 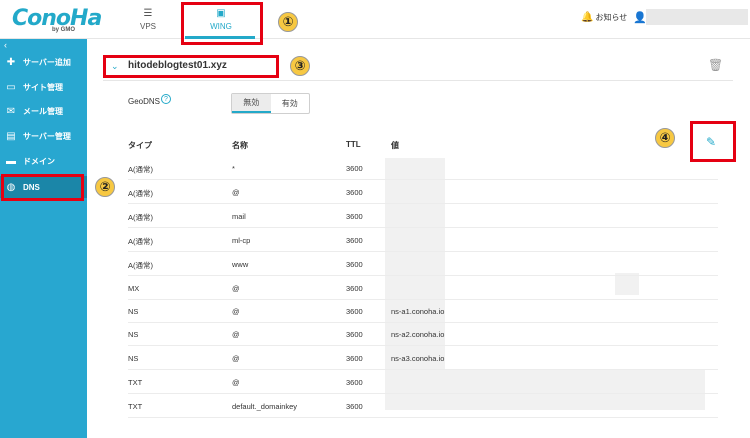 I want to click on table-row: NS @ 3600 ns-a1.conoha.io, so click(x=423, y=311).